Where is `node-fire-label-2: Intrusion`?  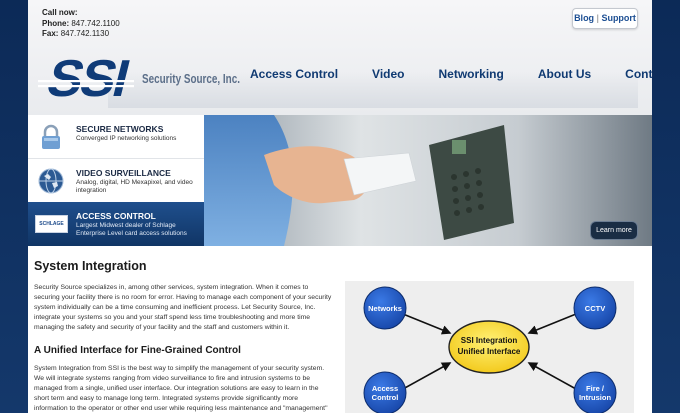 node-fire-label-2: Intrusion is located at coordinates (595, 397).